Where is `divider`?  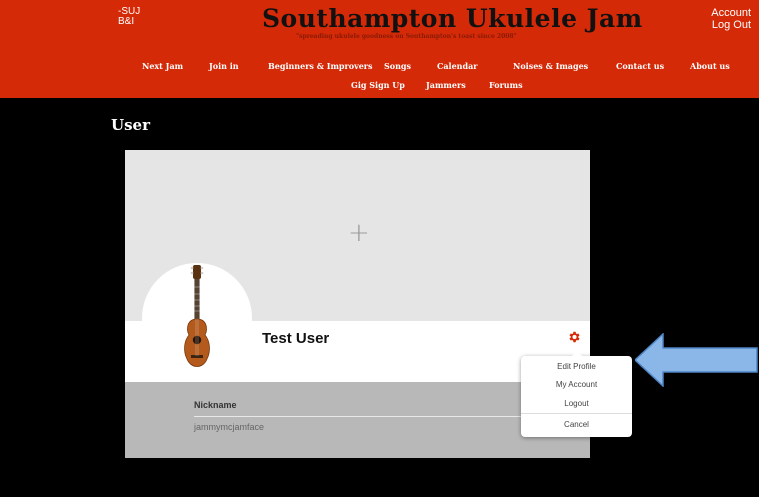
divider is located at coordinates (364, 416).